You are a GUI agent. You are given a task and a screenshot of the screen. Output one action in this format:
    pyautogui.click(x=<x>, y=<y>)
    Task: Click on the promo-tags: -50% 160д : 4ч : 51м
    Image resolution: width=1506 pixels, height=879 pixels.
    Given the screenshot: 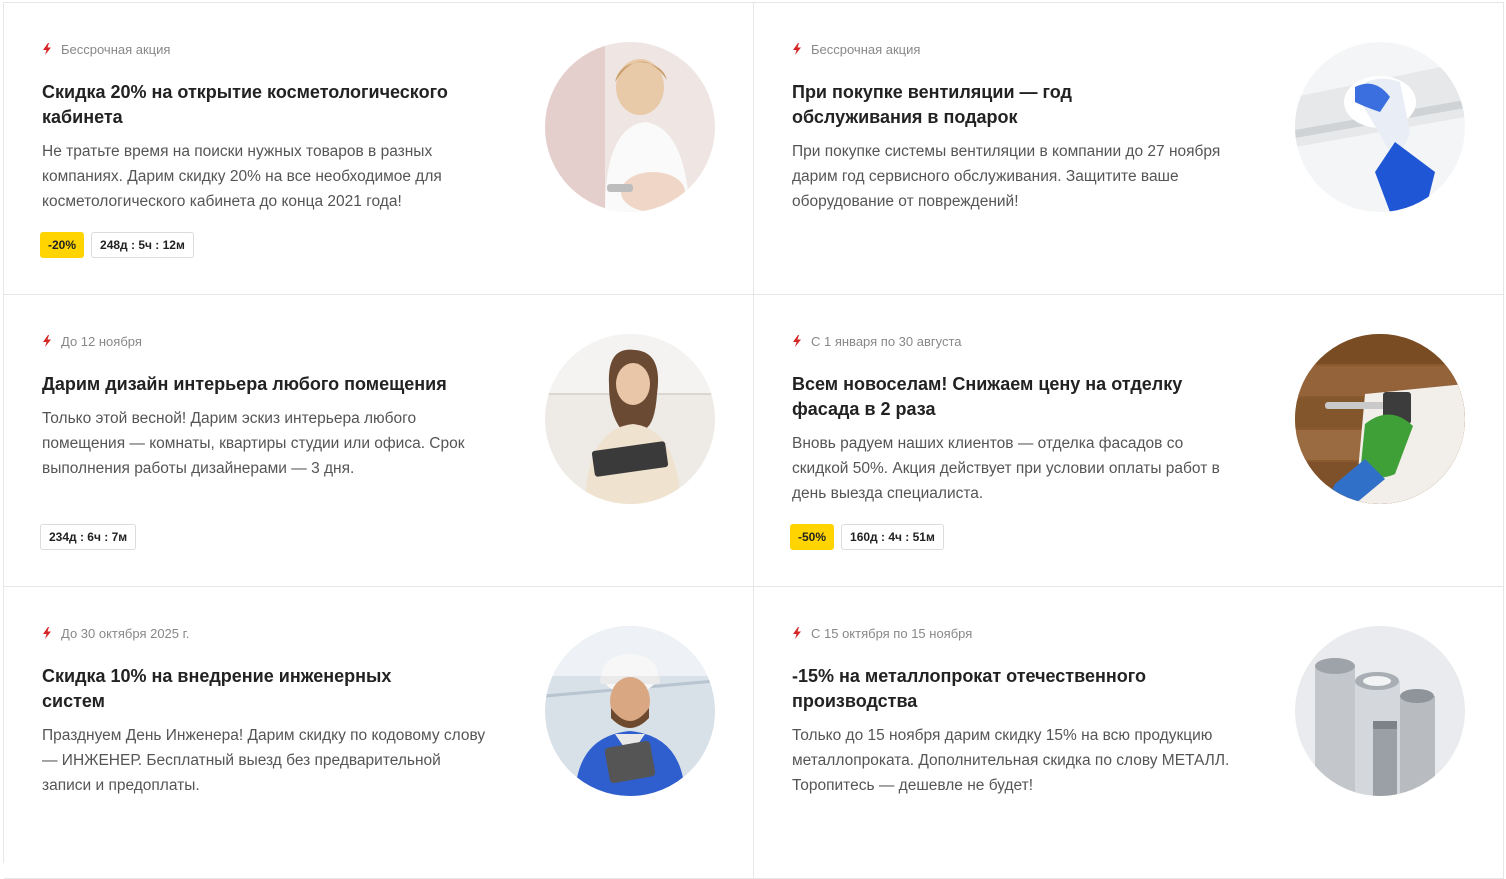 What is the action you would take?
    pyautogui.click(x=867, y=537)
    